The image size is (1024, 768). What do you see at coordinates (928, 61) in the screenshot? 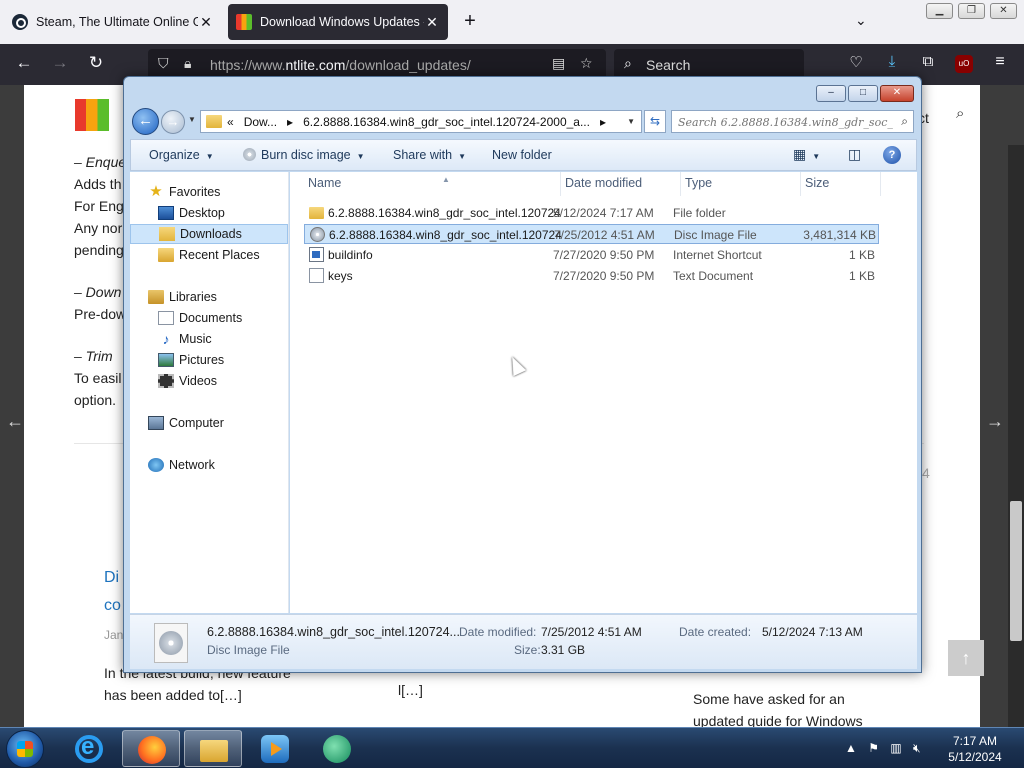
I see `extensions-icon: ⧉` at bounding box center [928, 61].